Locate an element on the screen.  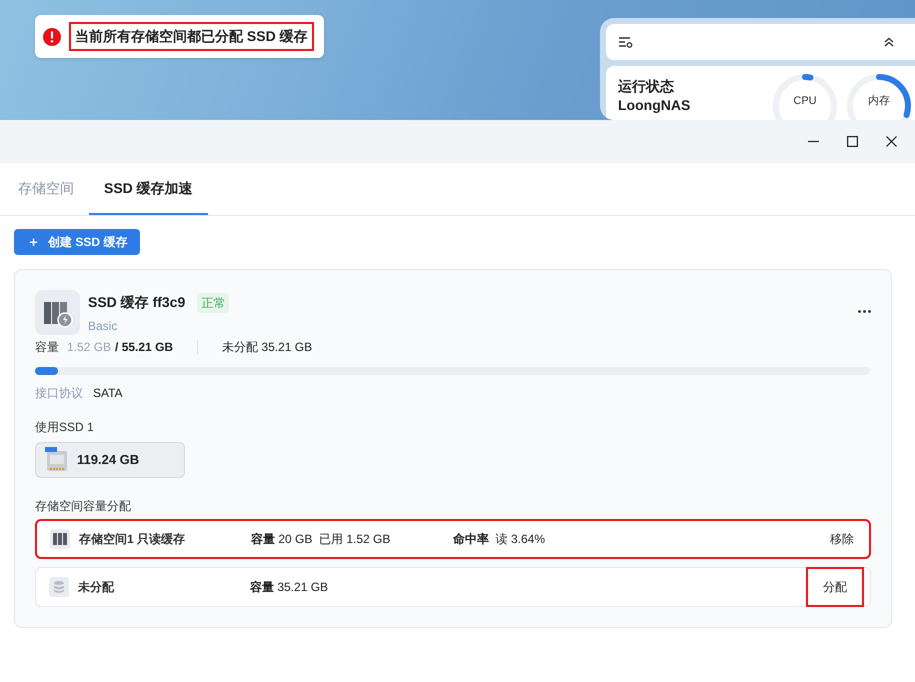
action-link: 分配 is located at coordinates (835, 587).